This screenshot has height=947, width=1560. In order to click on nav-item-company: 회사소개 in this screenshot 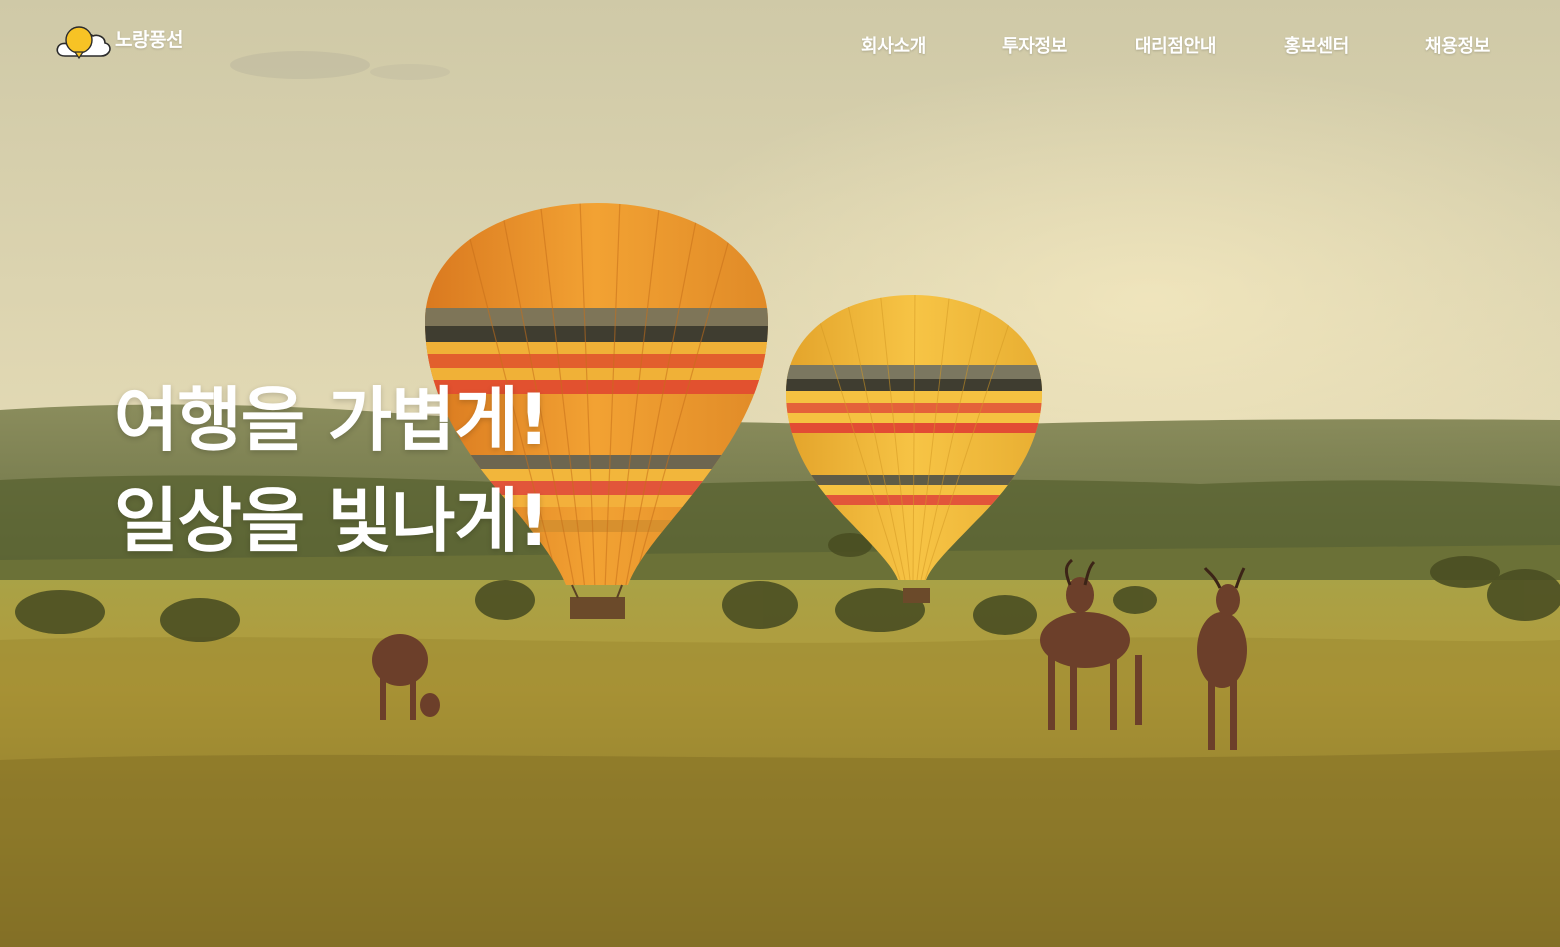, I will do `click(893, 45)`.